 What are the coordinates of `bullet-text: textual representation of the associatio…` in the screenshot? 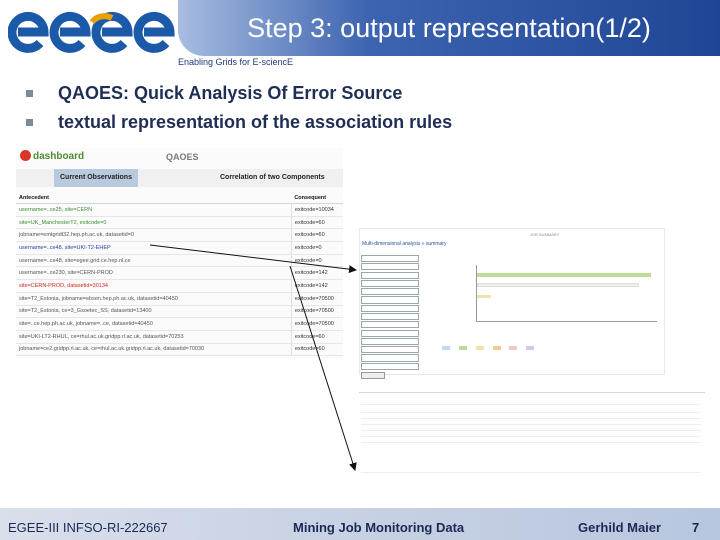 It's located at (255, 122).